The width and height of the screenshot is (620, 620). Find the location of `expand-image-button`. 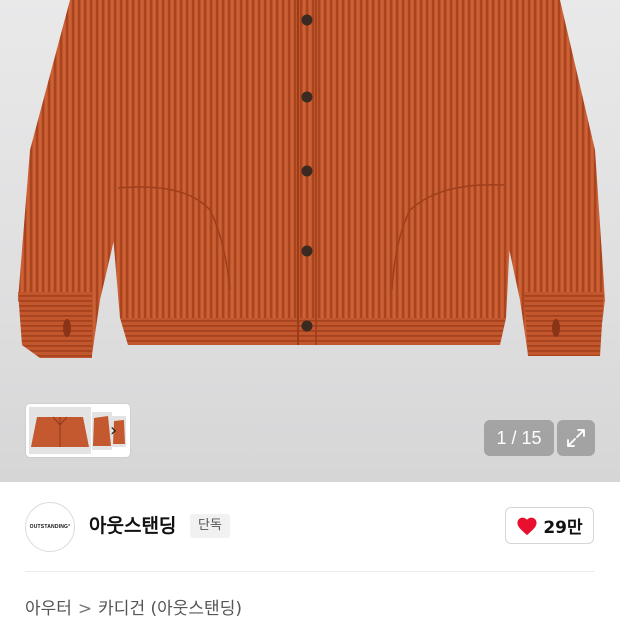

expand-image-button is located at coordinates (576, 438).